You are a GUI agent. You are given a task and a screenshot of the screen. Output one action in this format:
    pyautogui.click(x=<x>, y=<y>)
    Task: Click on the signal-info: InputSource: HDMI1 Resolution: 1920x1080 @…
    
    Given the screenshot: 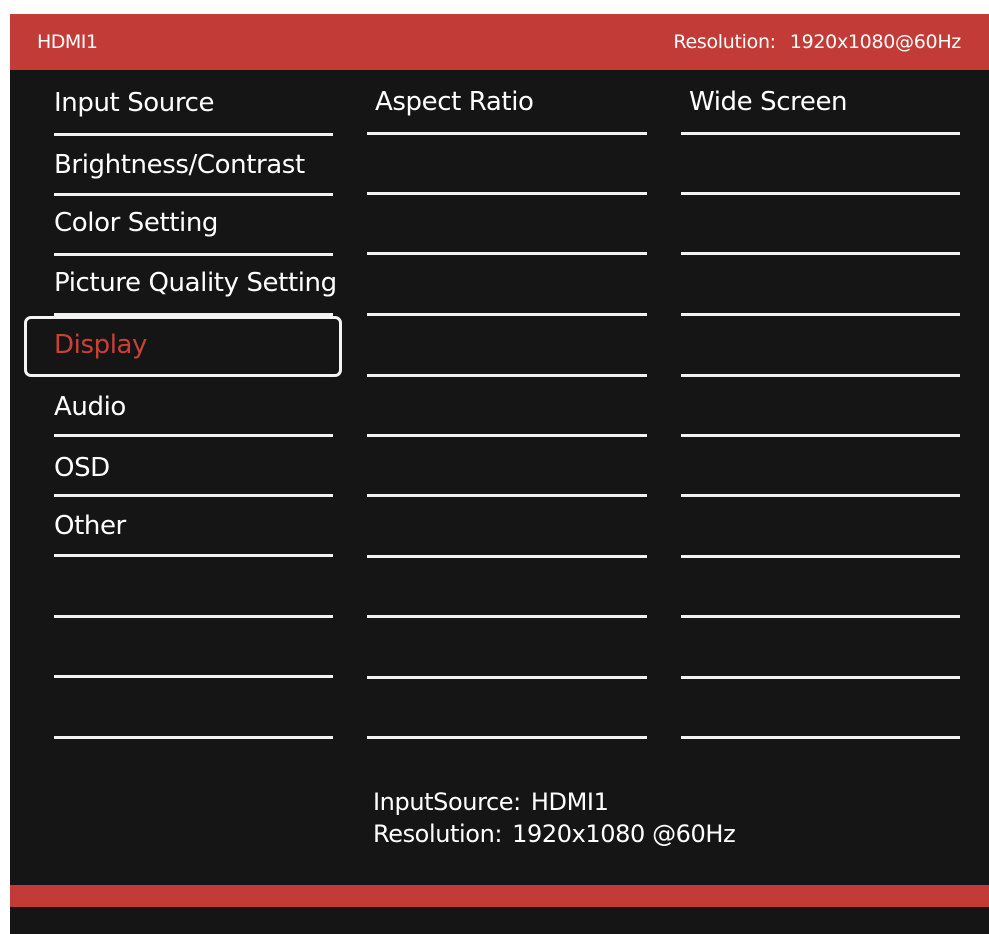 What is the action you would take?
    pyautogui.click(x=554, y=818)
    